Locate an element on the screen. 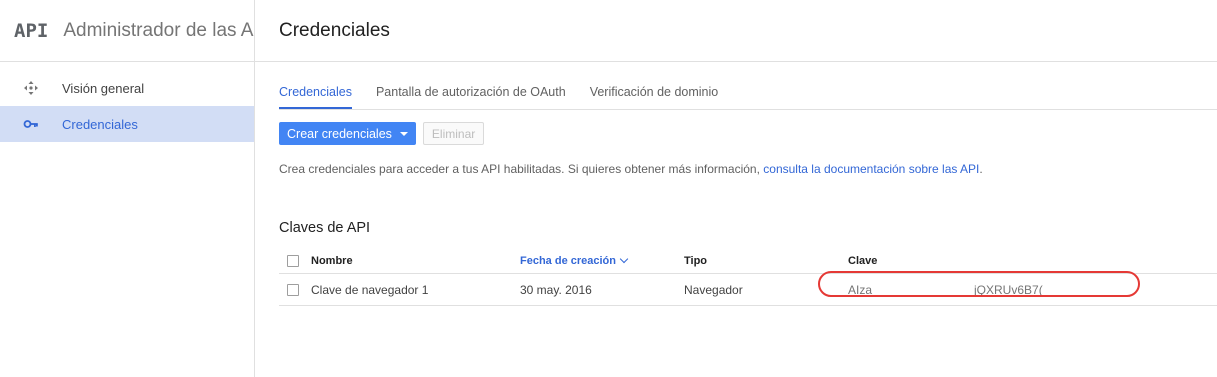 Image resolution: width=1217 pixels, height=377 pixels. create-credentials-label: Crear credenciales is located at coordinates (339, 133).